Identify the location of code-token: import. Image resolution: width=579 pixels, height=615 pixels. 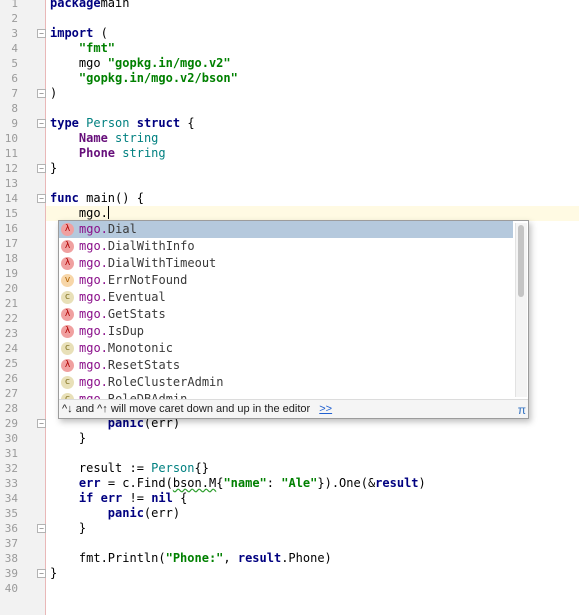
(72, 33).